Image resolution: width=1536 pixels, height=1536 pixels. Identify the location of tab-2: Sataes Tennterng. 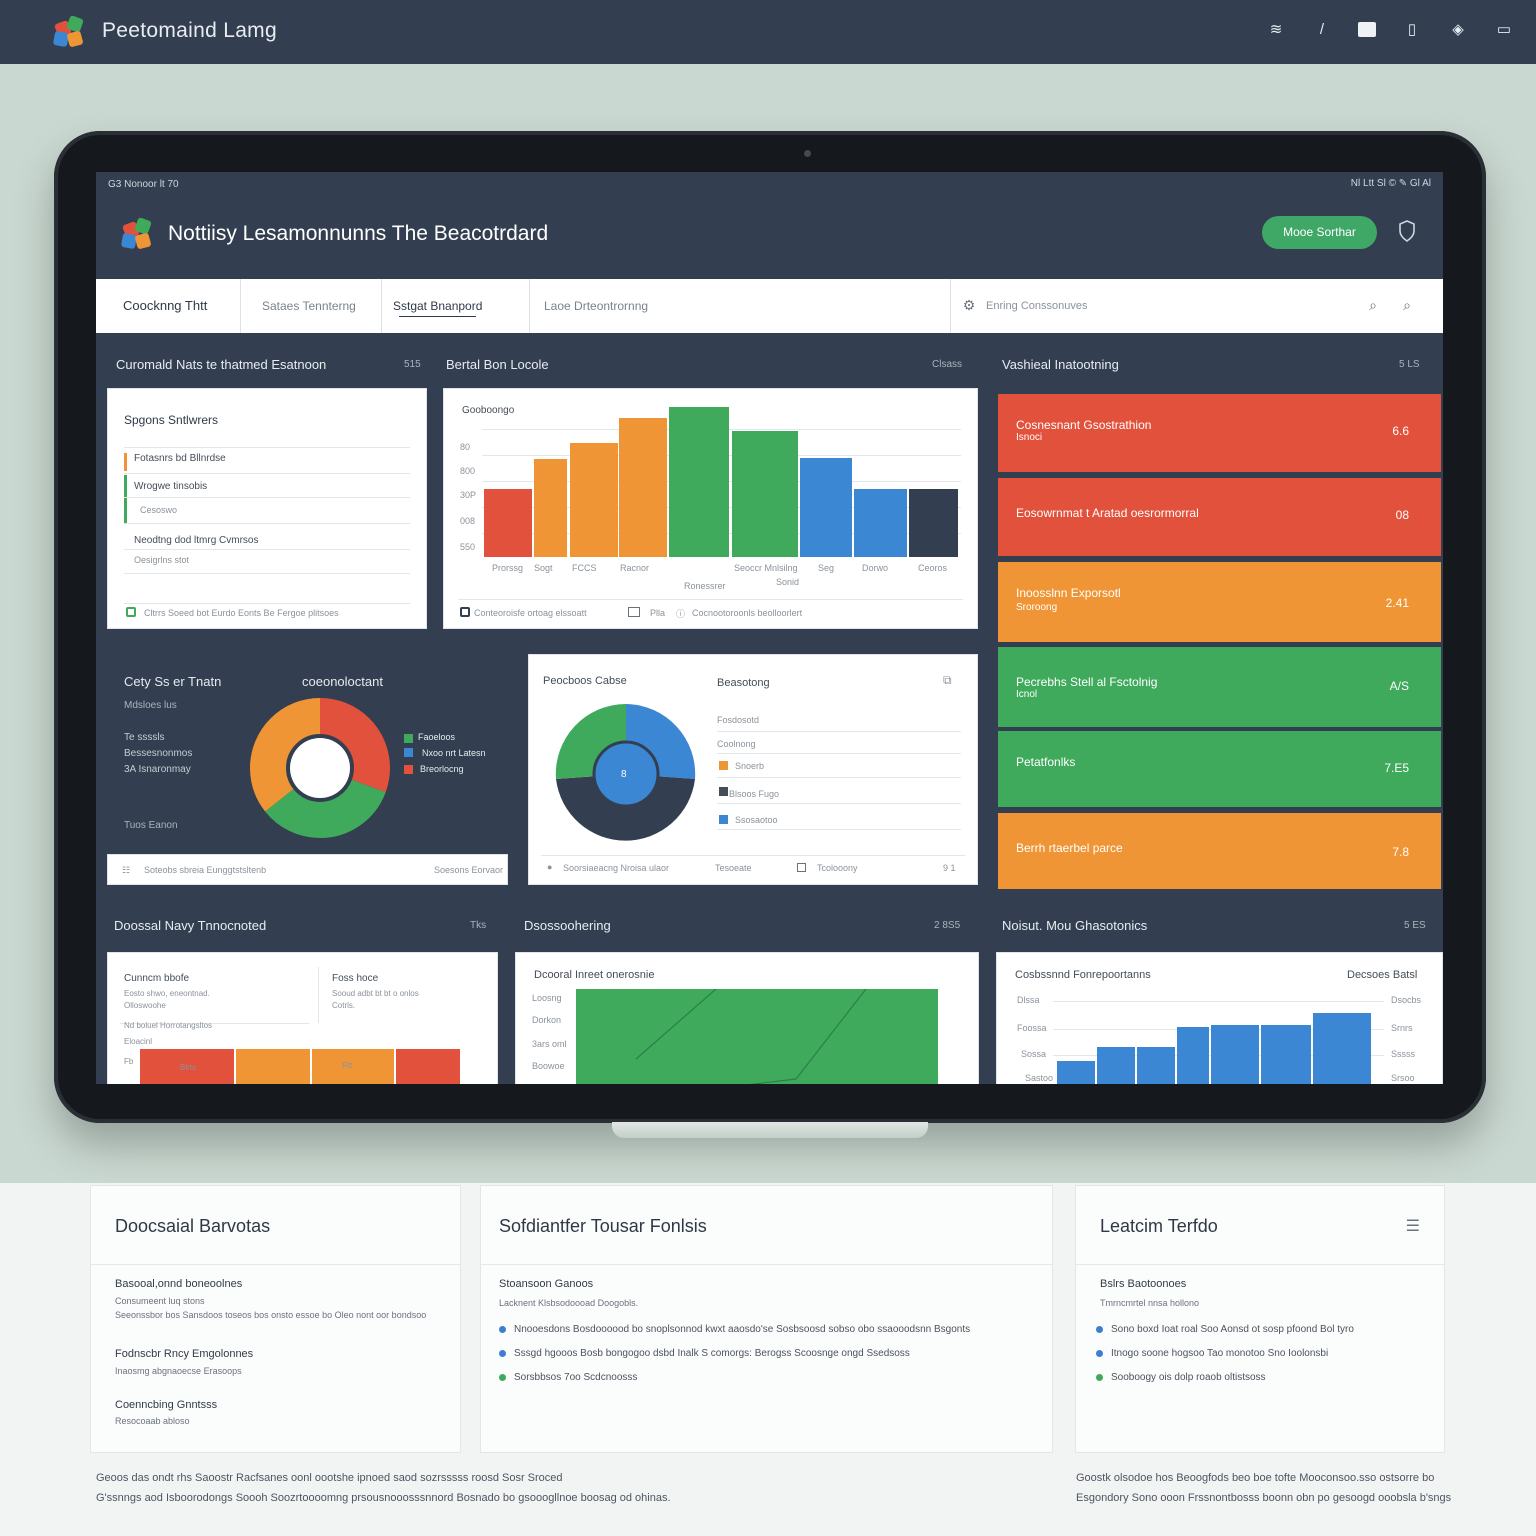
(309, 306).